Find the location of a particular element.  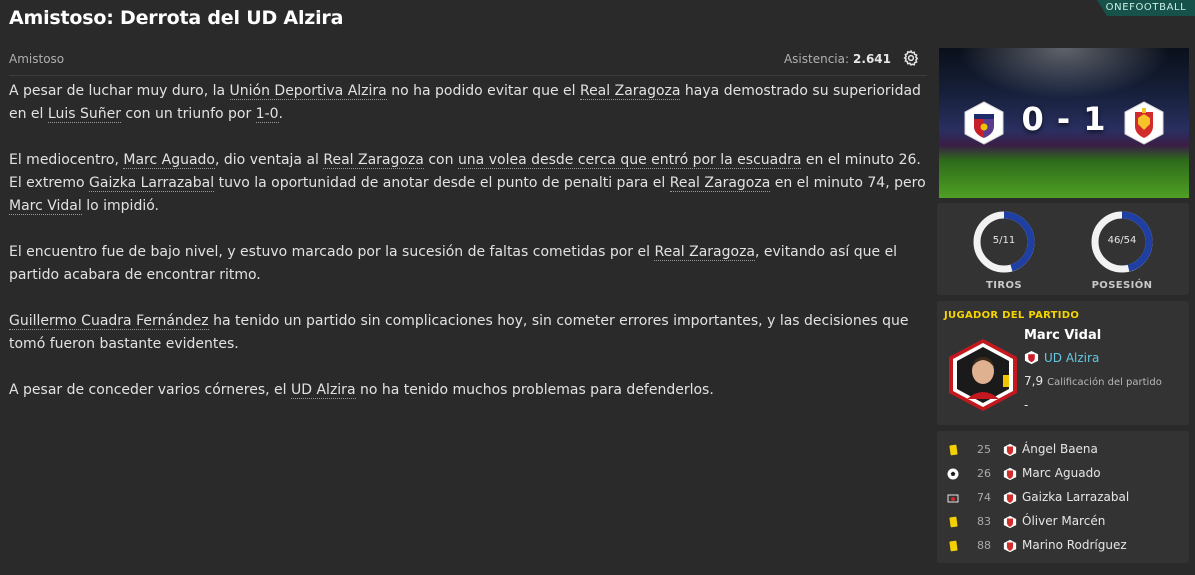

event-minute: 74 is located at coordinates (984, 497).